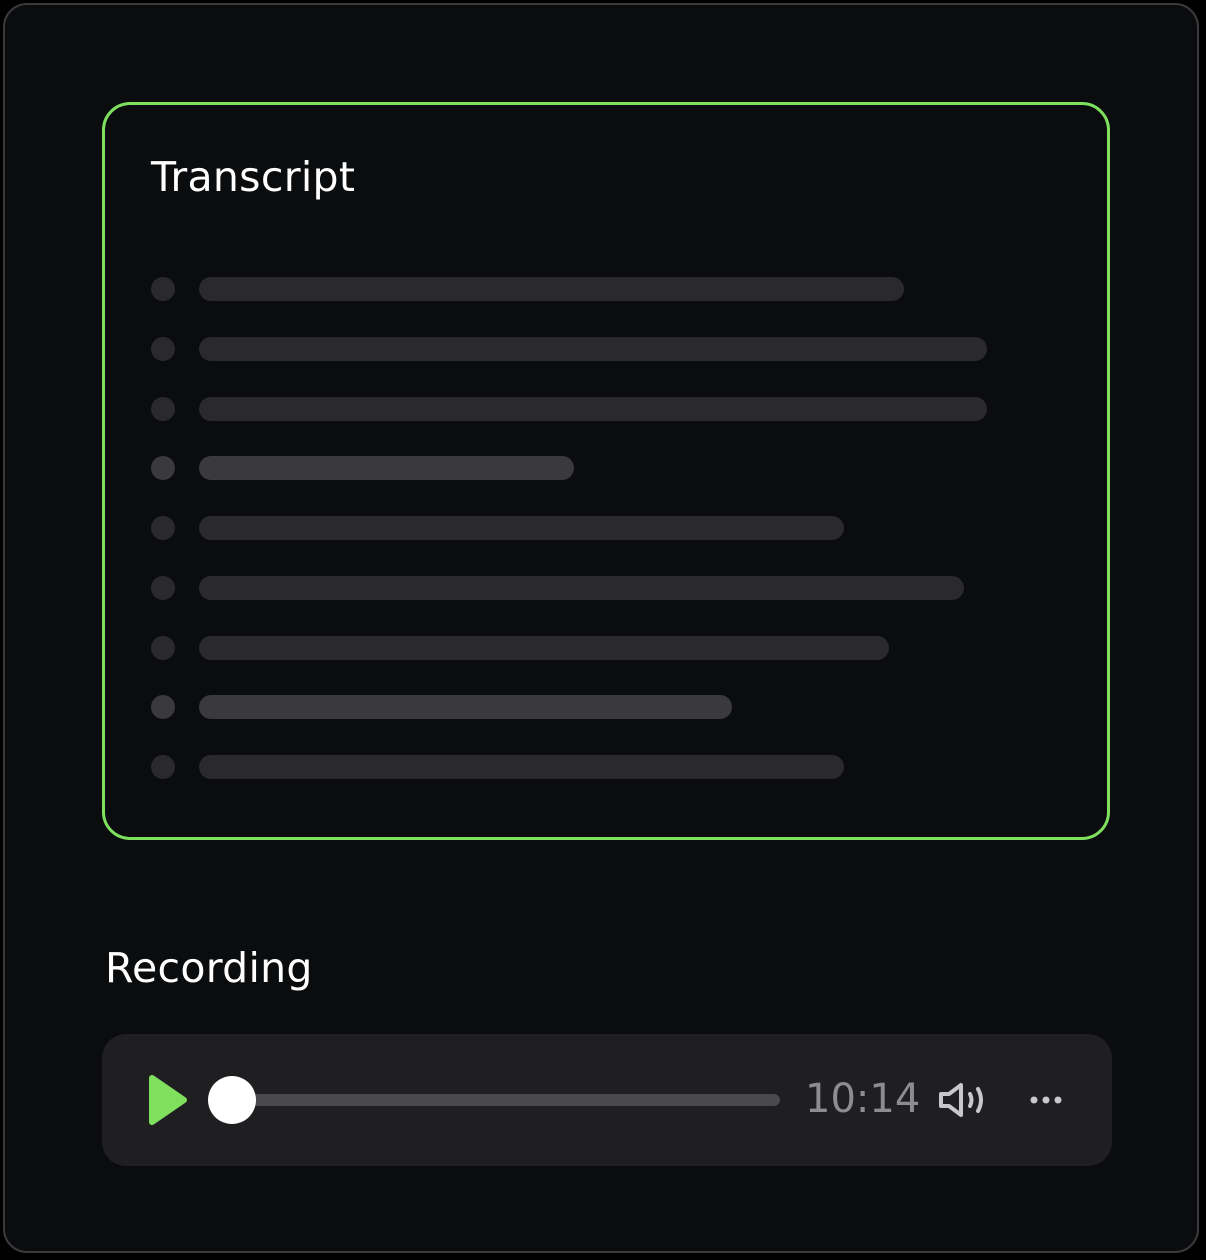 This screenshot has width=1206, height=1260. Describe the element at coordinates (209, 968) in the screenshot. I see `recording-title: Recording` at that location.